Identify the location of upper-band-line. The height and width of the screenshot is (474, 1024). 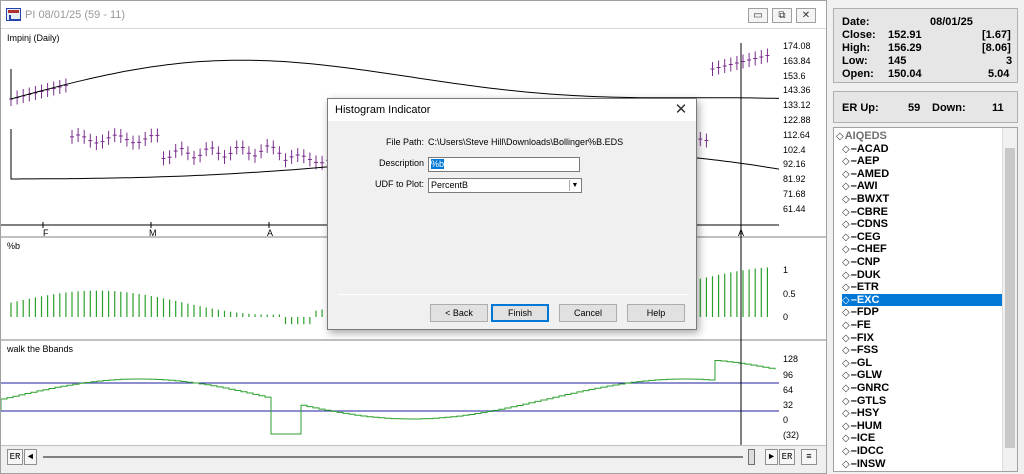
(395, 79).